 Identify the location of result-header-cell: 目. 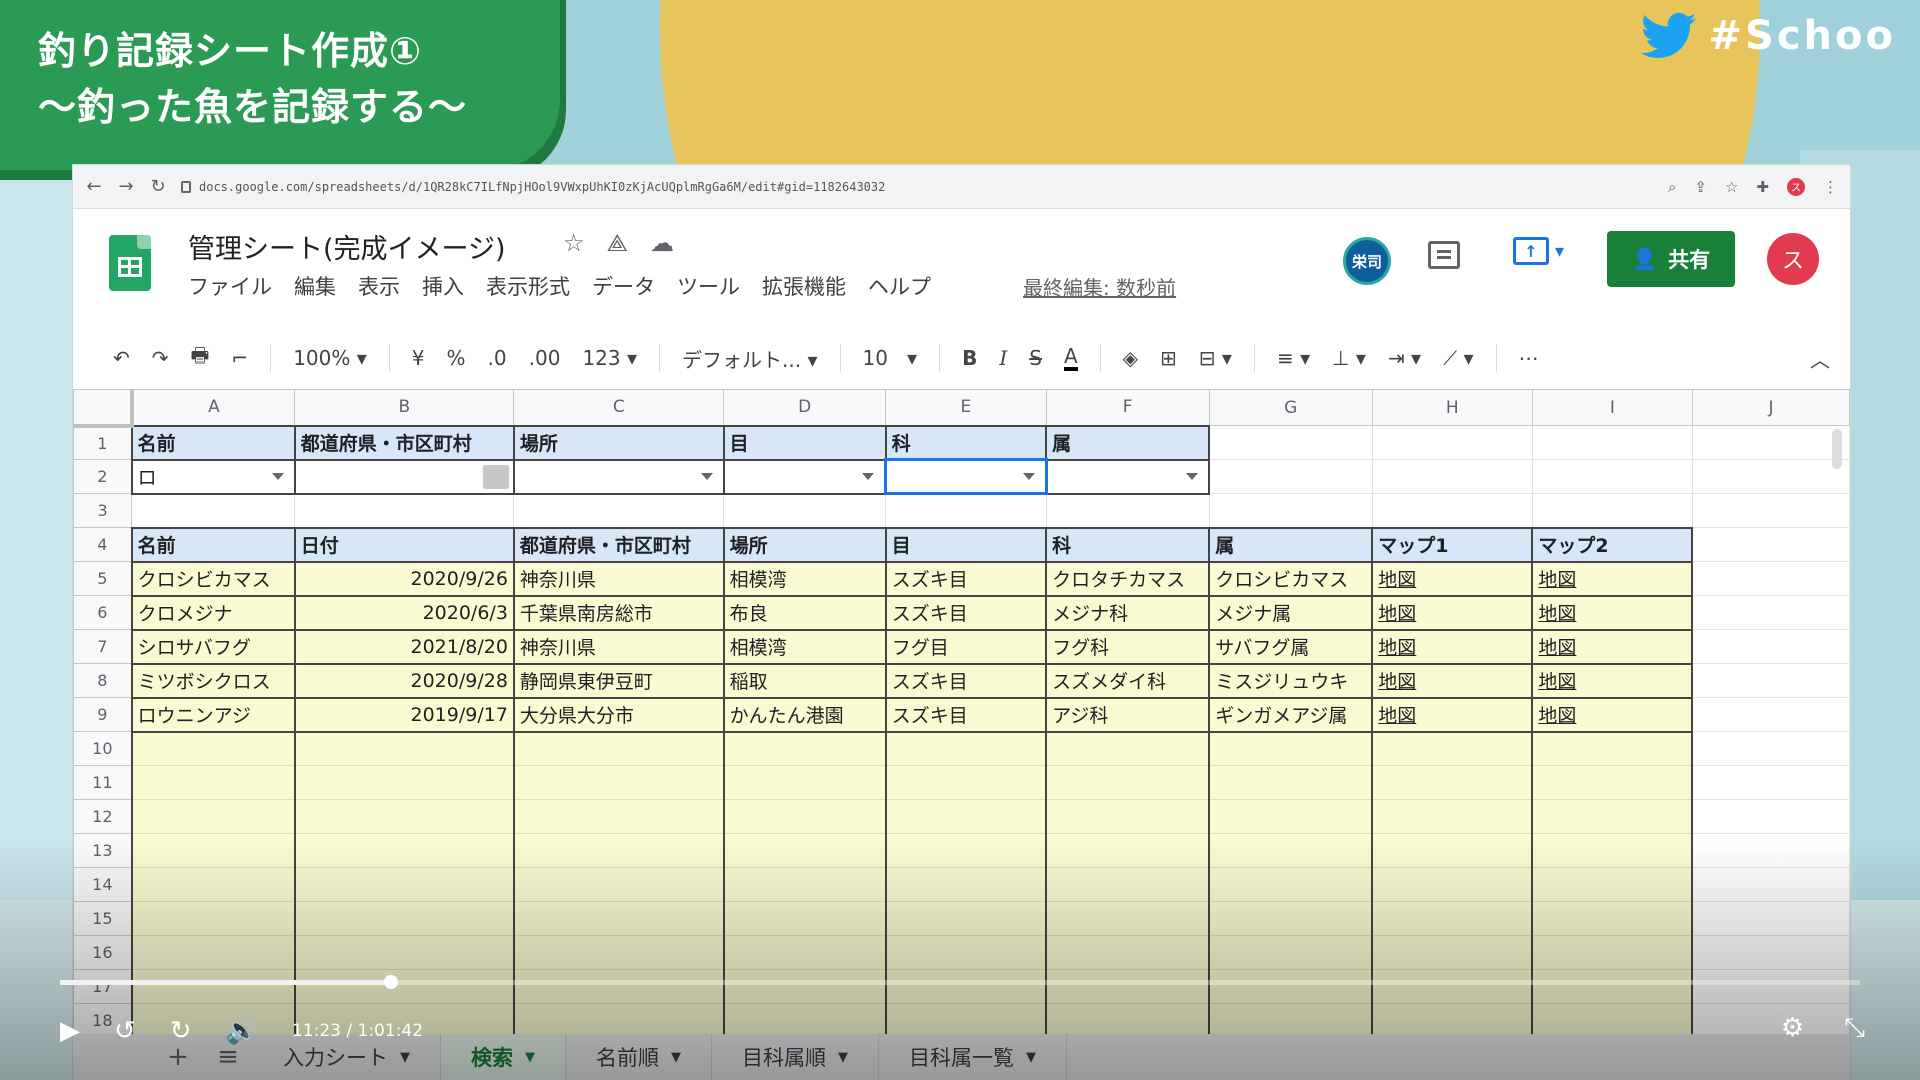
(966, 544).